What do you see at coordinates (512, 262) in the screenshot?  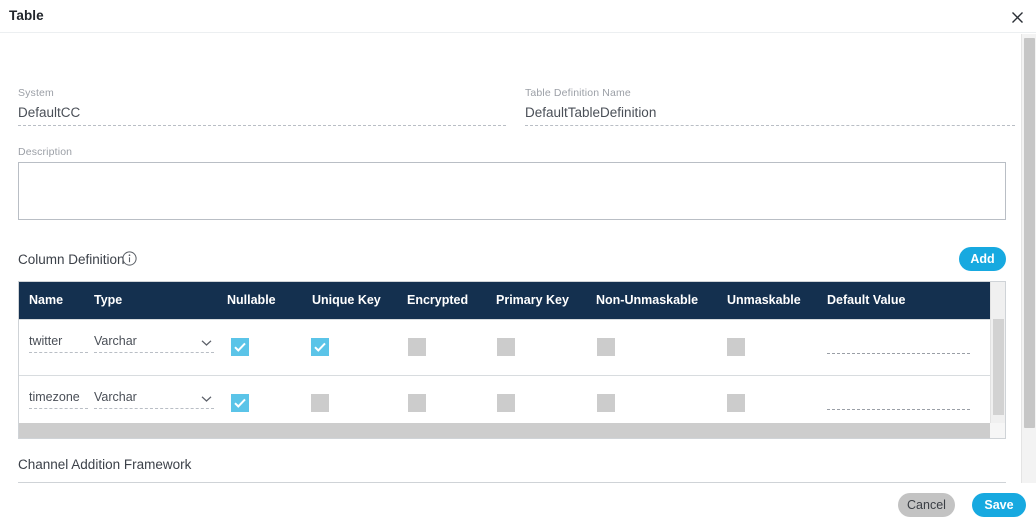 I see `column-definition-header: Column Definition Add` at bounding box center [512, 262].